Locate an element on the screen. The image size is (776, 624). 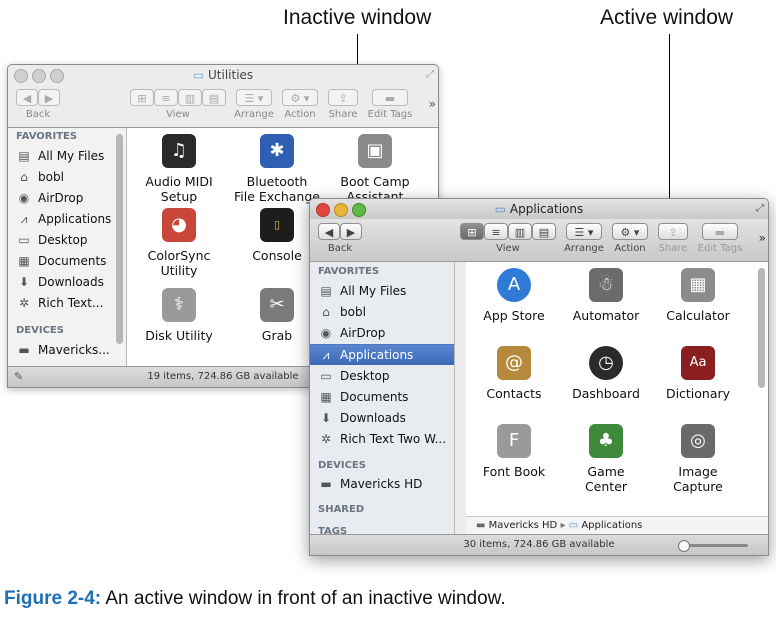
file-item-bluetooth-file-exchange: ✱ Bluetooth File Exchange is located at coordinates (277, 169).